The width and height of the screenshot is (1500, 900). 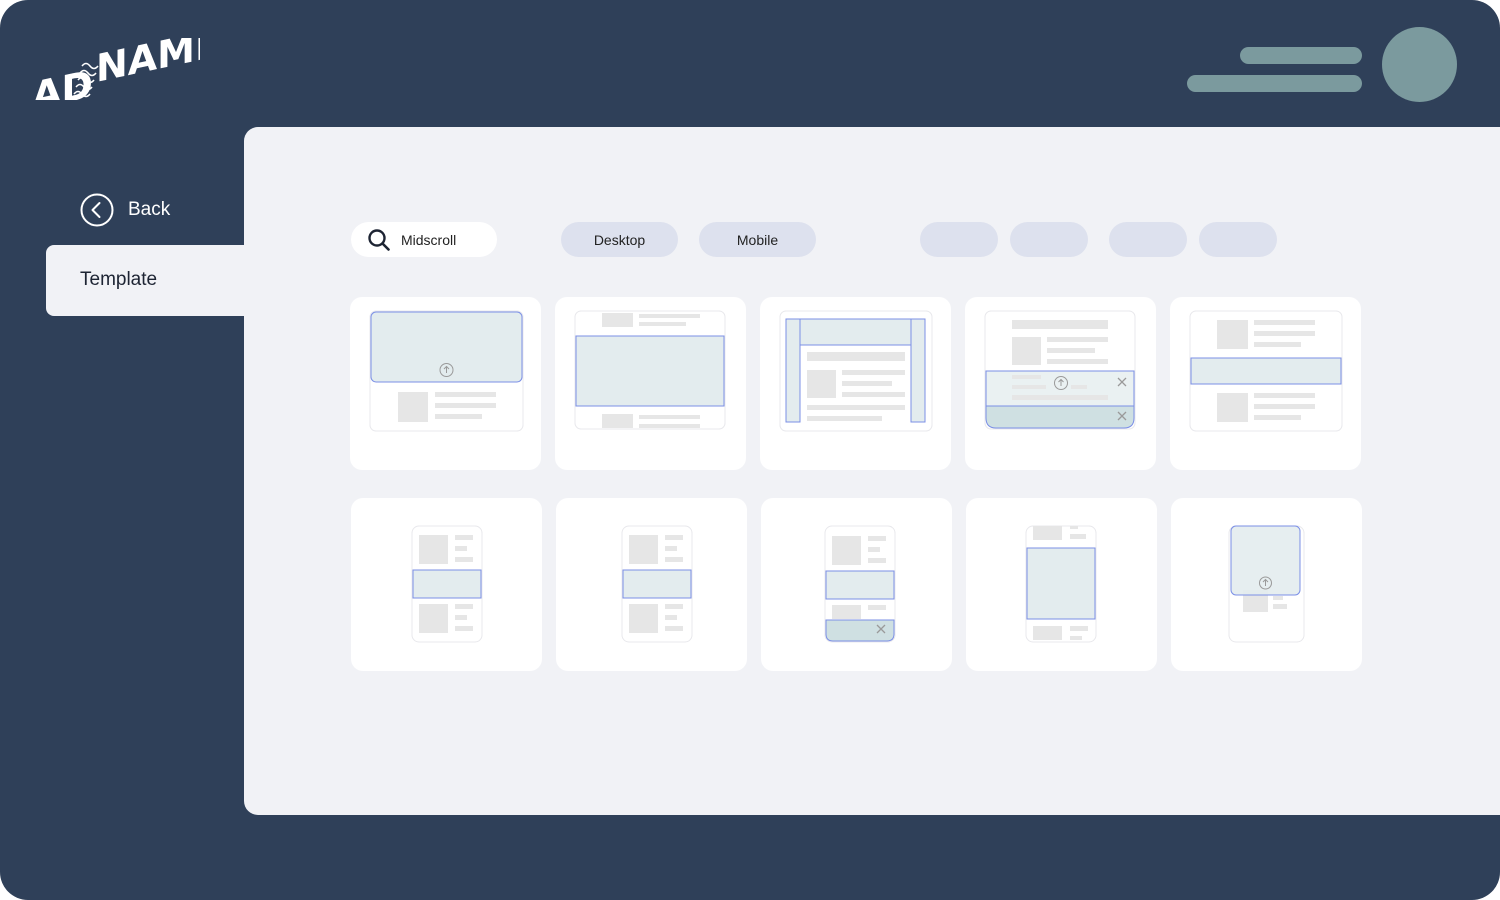 I want to click on svg-text: NAMI, so click(x=148, y=65).